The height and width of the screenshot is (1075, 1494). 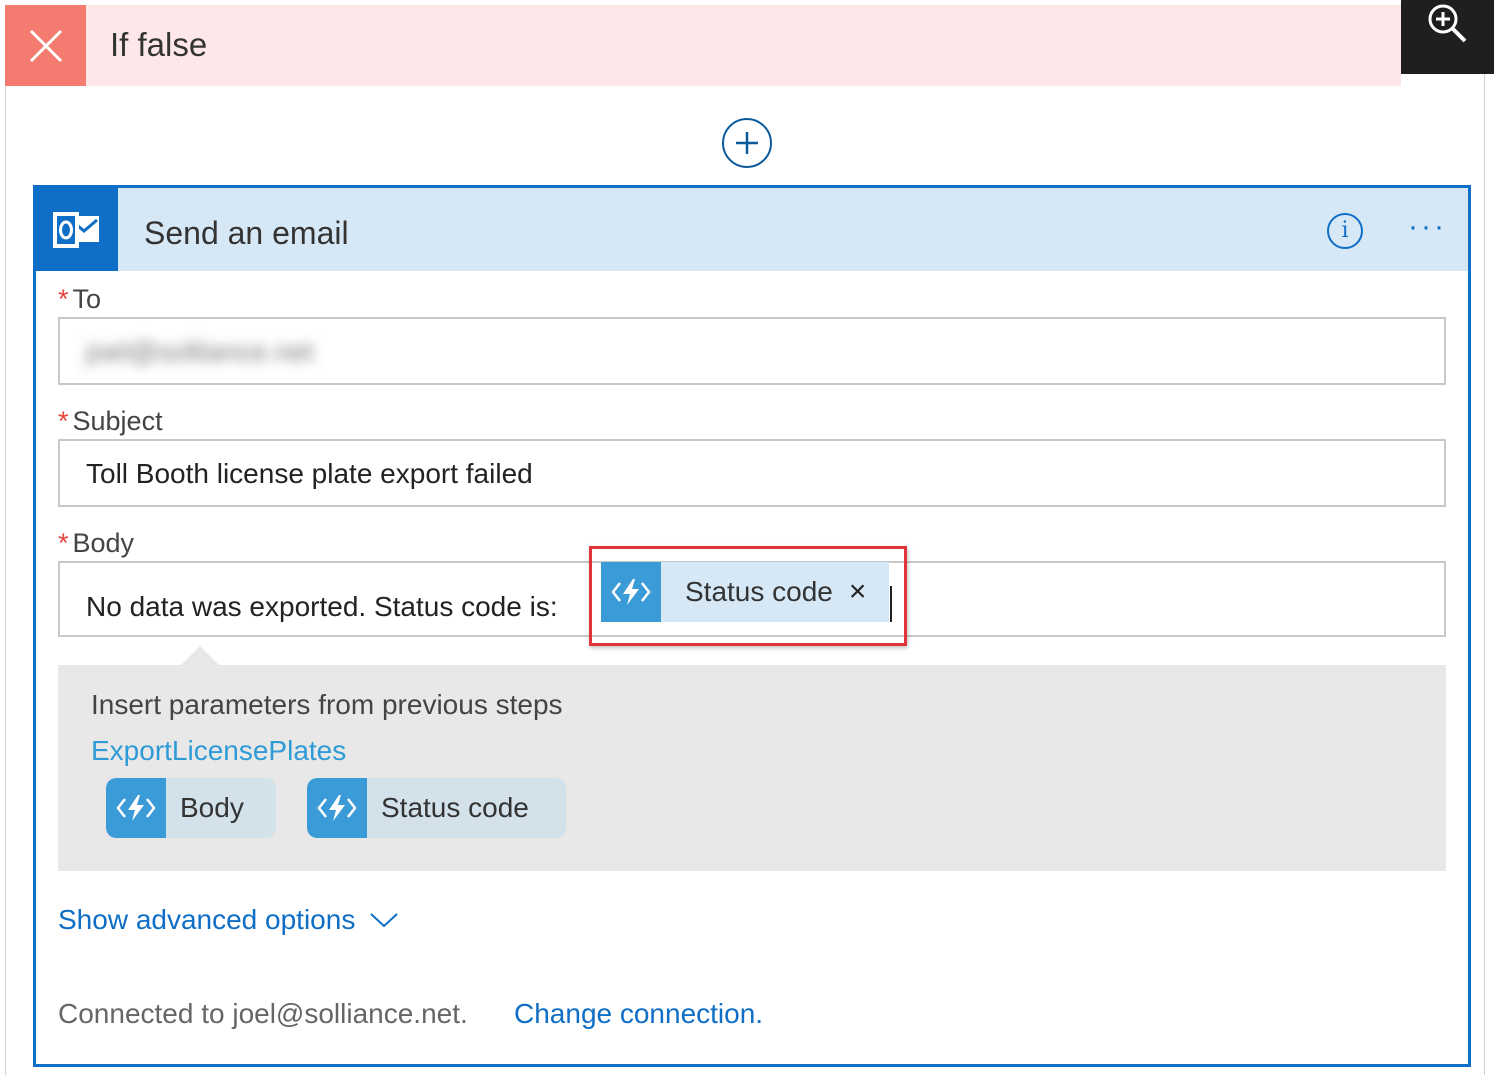 What do you see at coordinates (45, 45) in the screenshot?
I see `close-icon` at bounding box center [45, 45].